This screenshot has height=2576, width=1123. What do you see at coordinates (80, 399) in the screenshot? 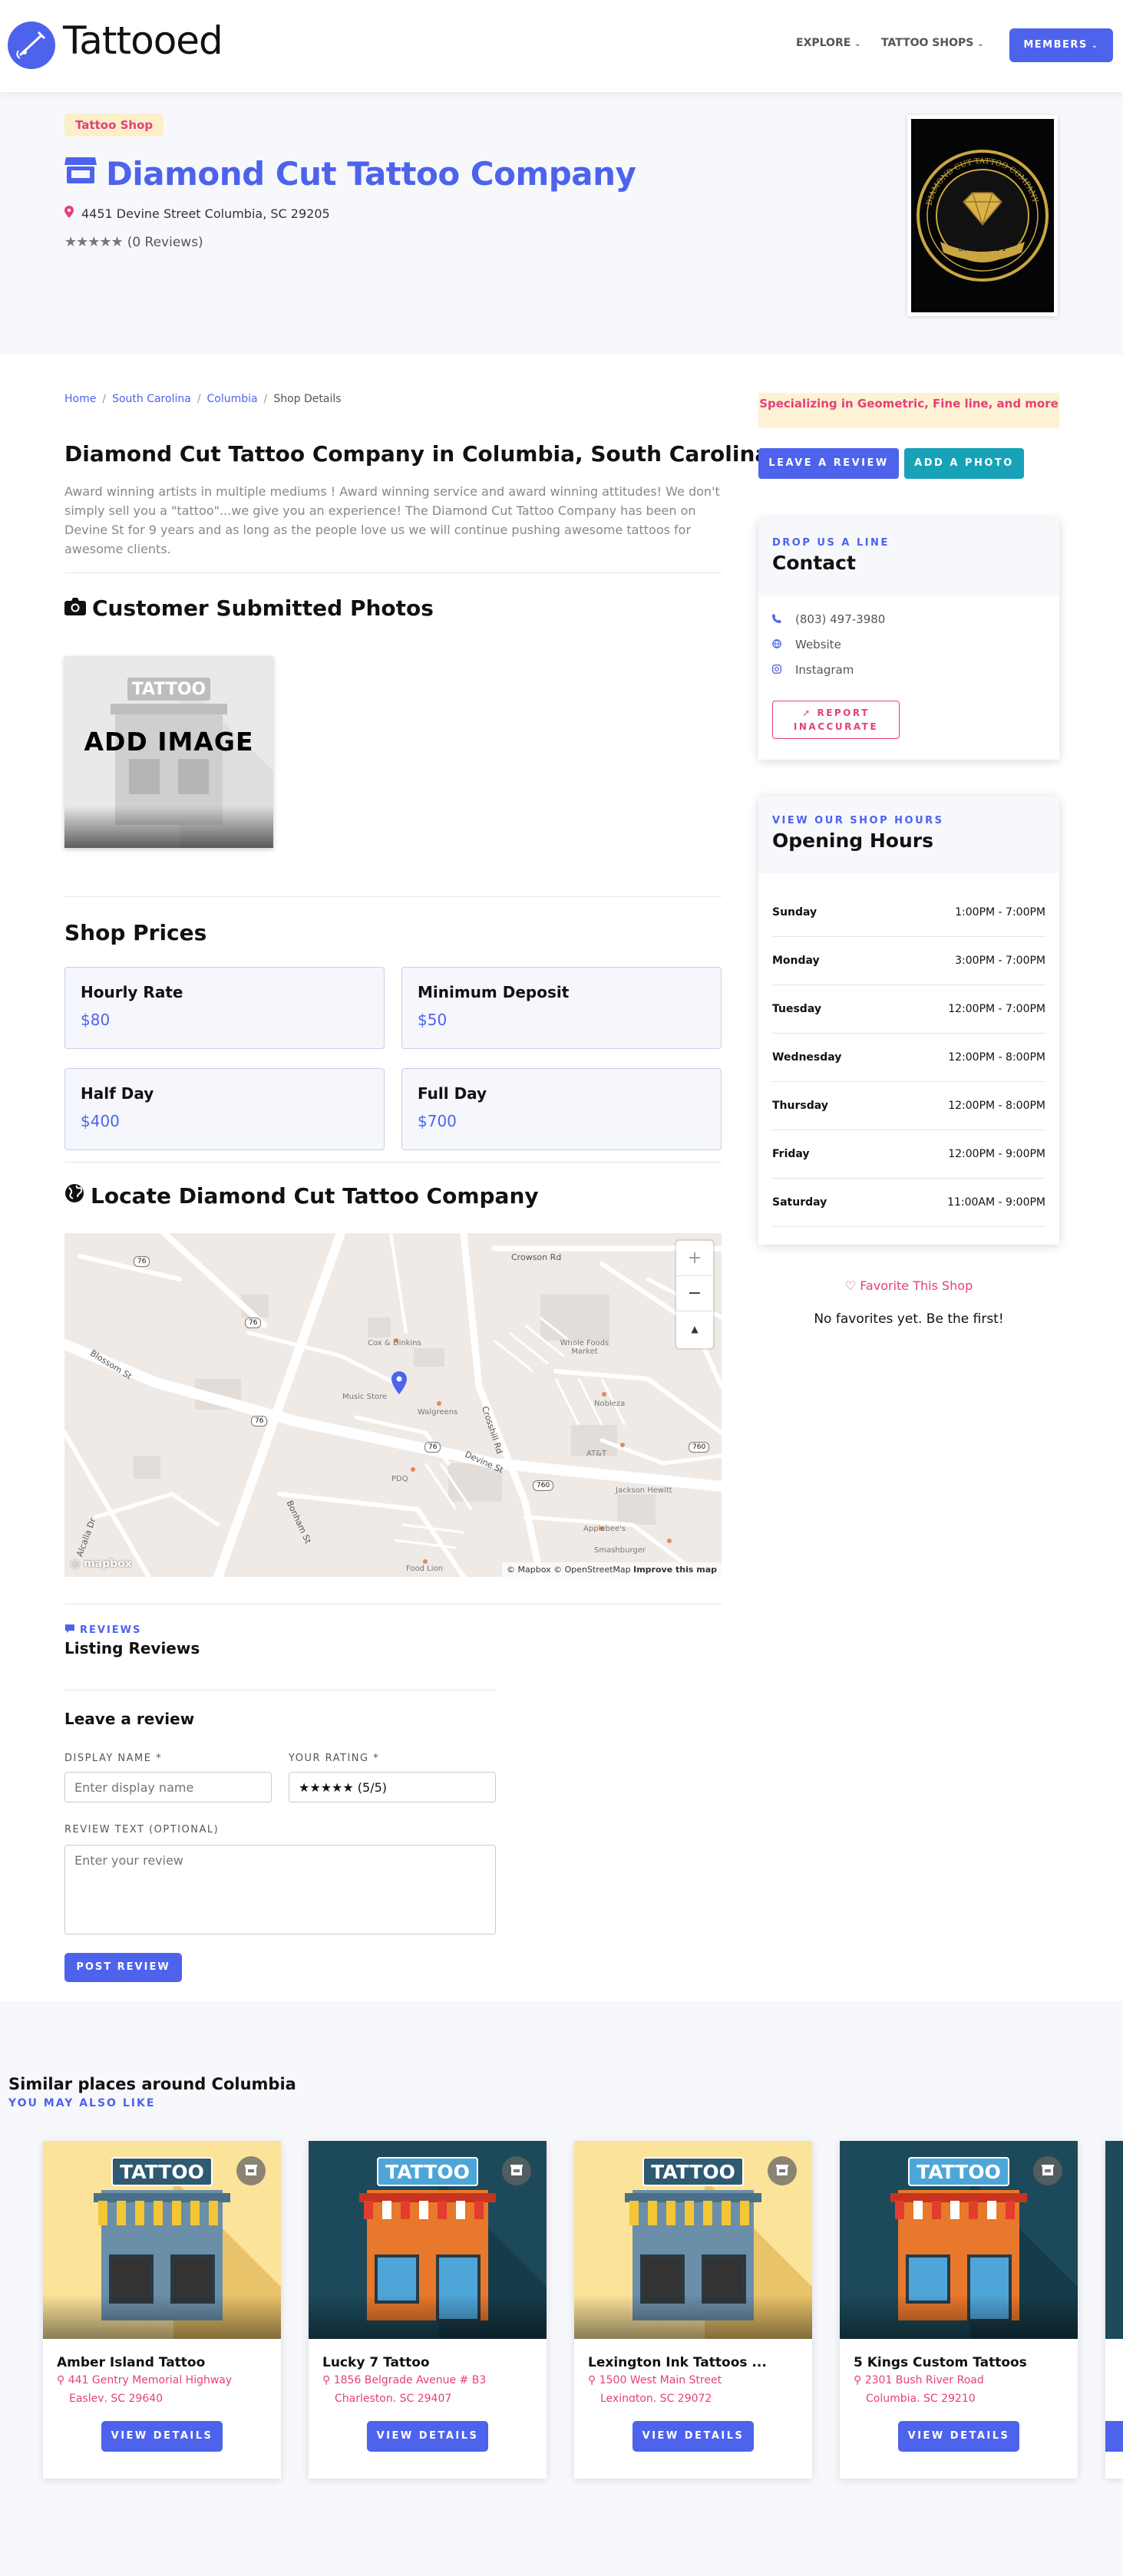
I see `breadcrumb-home: Home` at bounding box center [80, 399].